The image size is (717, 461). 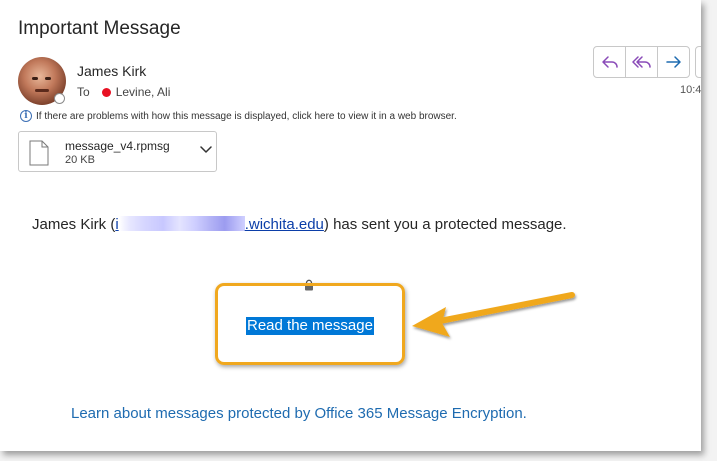 I want to click on reply-button, so click(x=610, y=62).